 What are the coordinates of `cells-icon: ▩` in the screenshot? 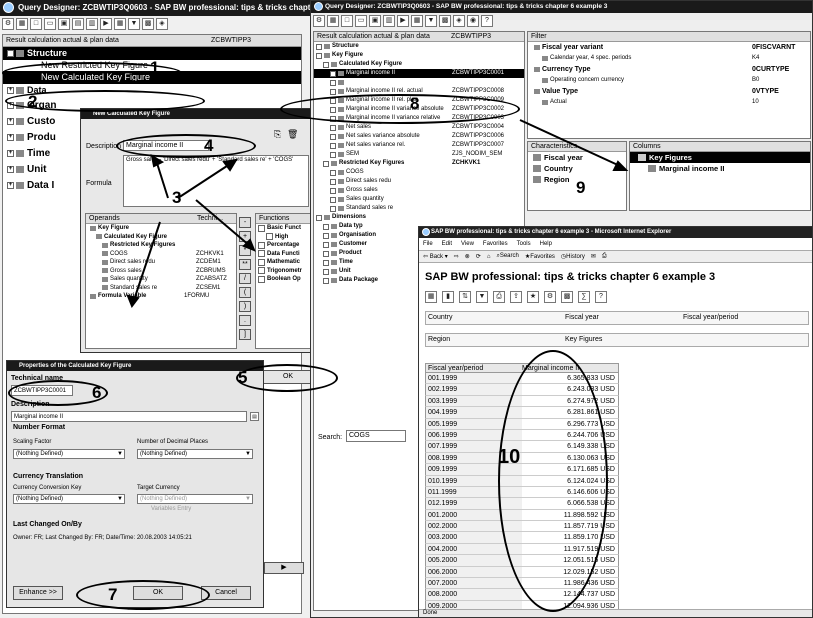 It's located at (445, 21).